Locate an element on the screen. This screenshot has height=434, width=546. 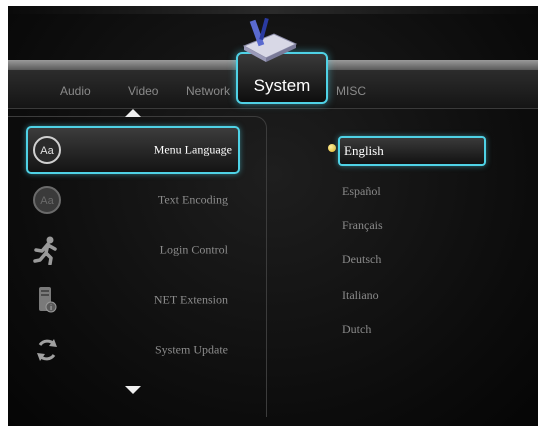
tab-video: Video is located at coordinates (143, 91).